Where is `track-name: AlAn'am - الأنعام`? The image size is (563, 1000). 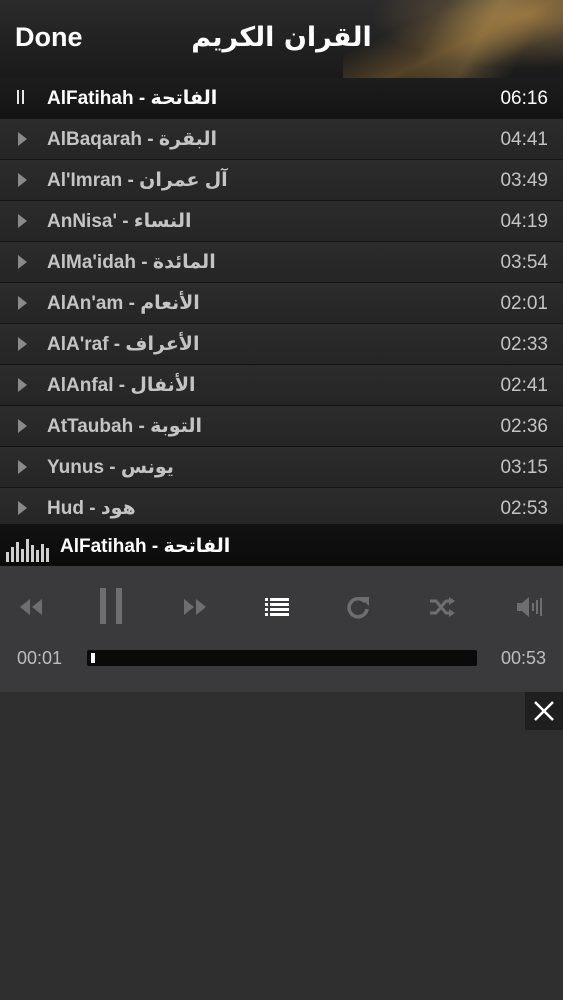 track-name: AlAn'am - الأنعام is located at coordinates (123, 303).